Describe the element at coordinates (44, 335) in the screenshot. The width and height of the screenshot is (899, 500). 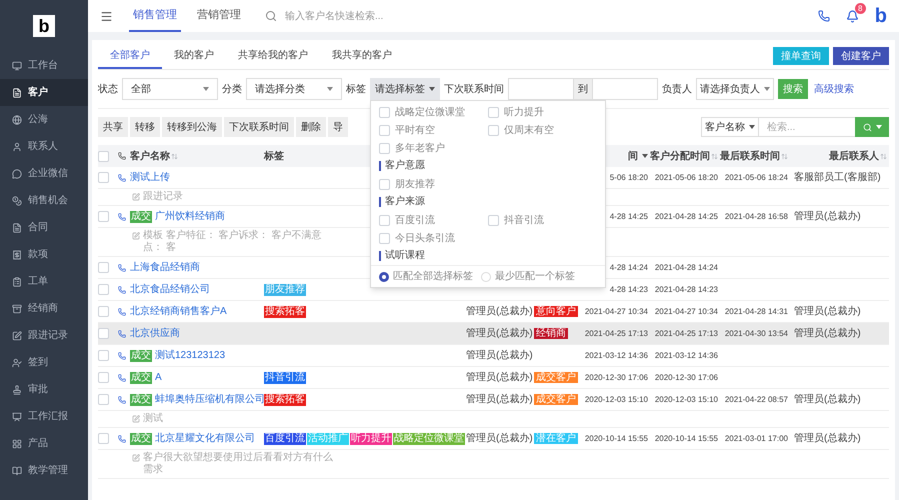
I see `sidebar-item: 跟进记录` at that location.